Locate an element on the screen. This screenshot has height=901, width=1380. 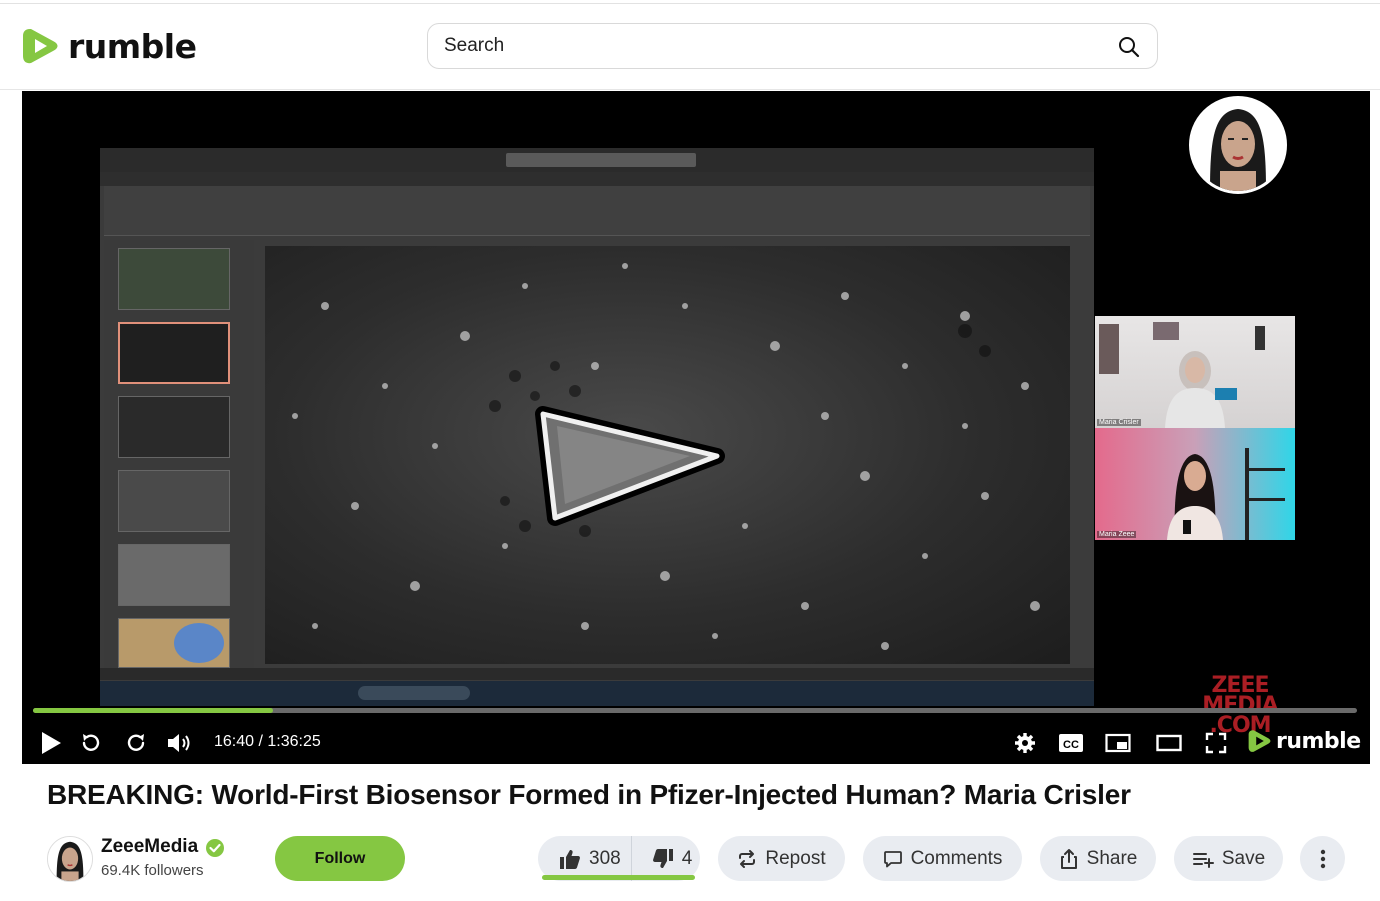
rewind-button is located at coordinates (91, 743).